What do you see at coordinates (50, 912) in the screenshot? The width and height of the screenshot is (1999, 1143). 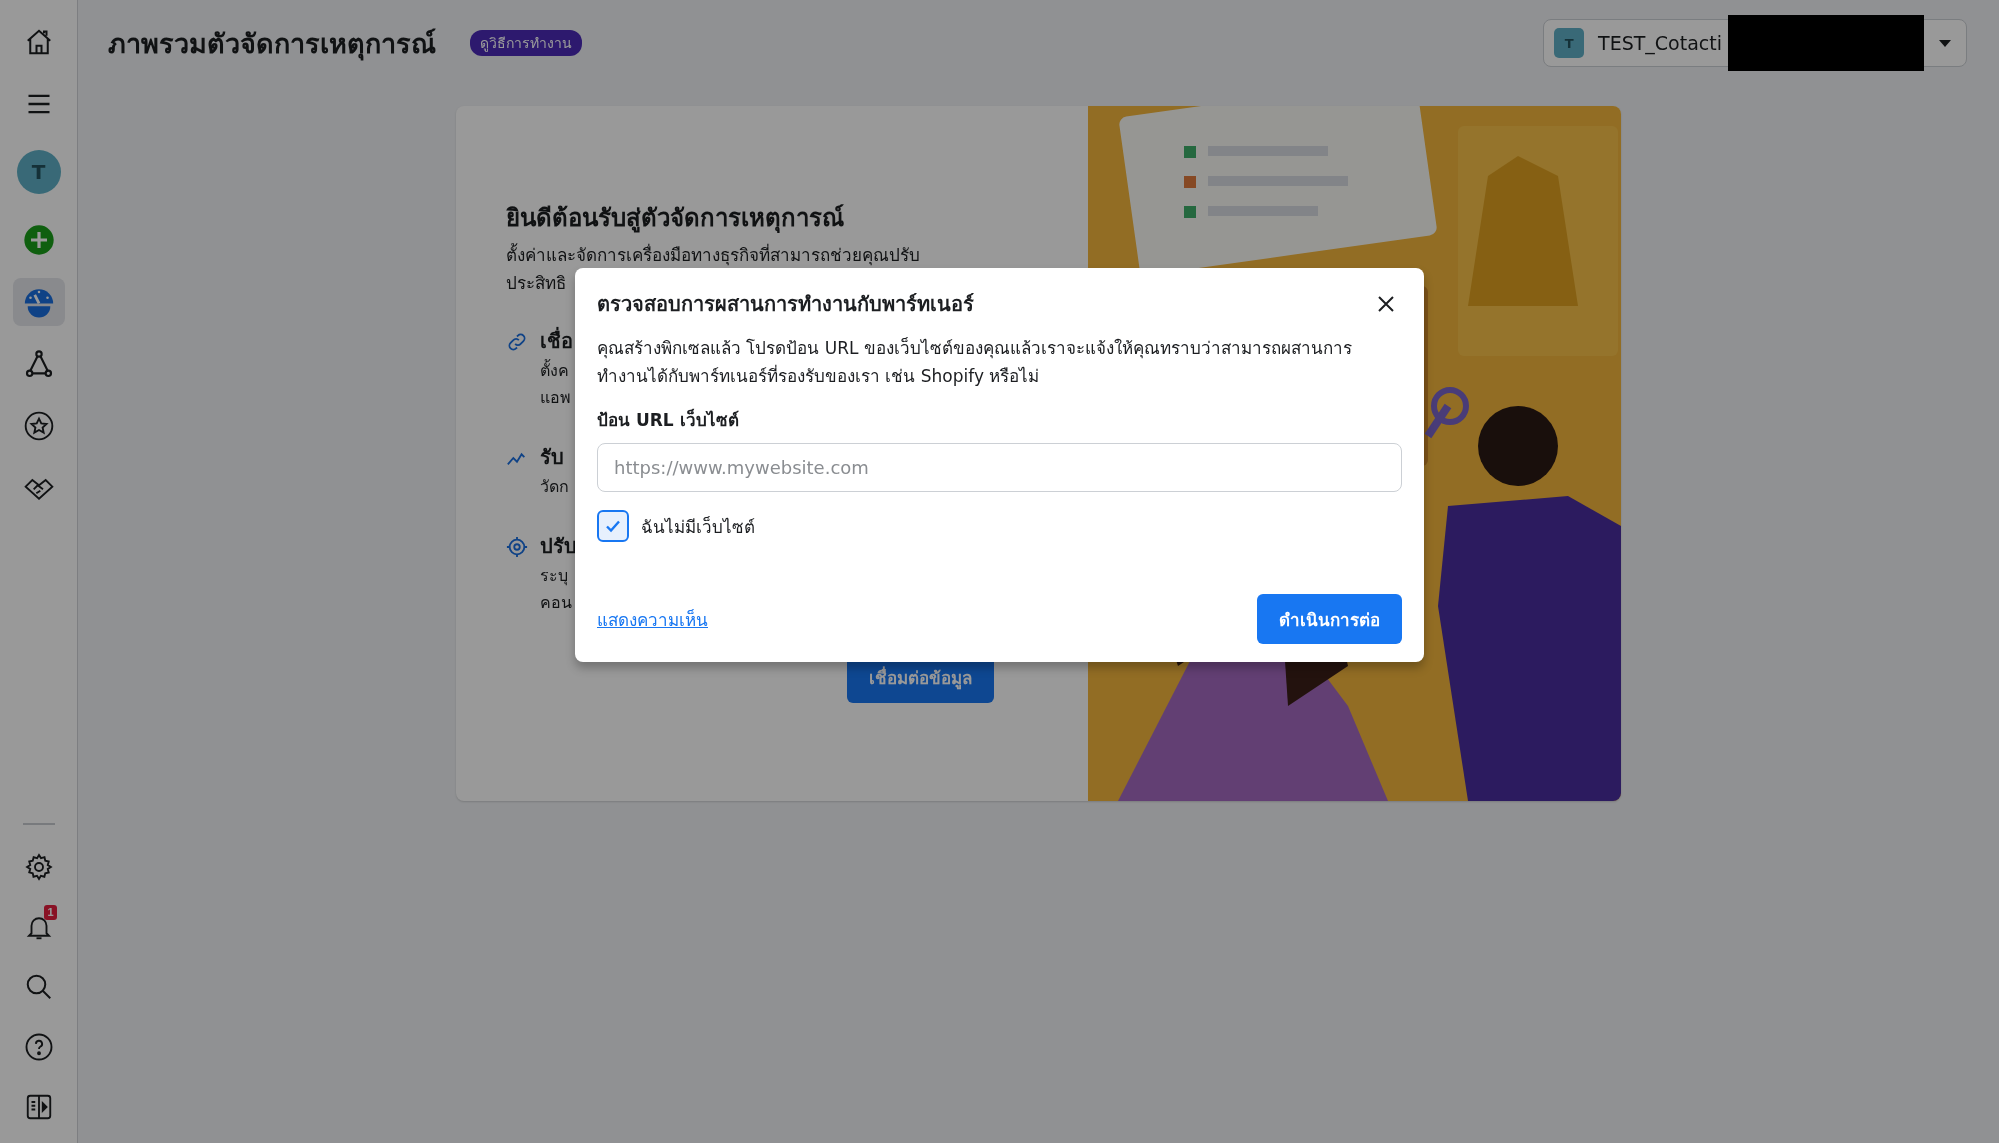 I see `notification-badge: 1` at bounding box center [50, 912].